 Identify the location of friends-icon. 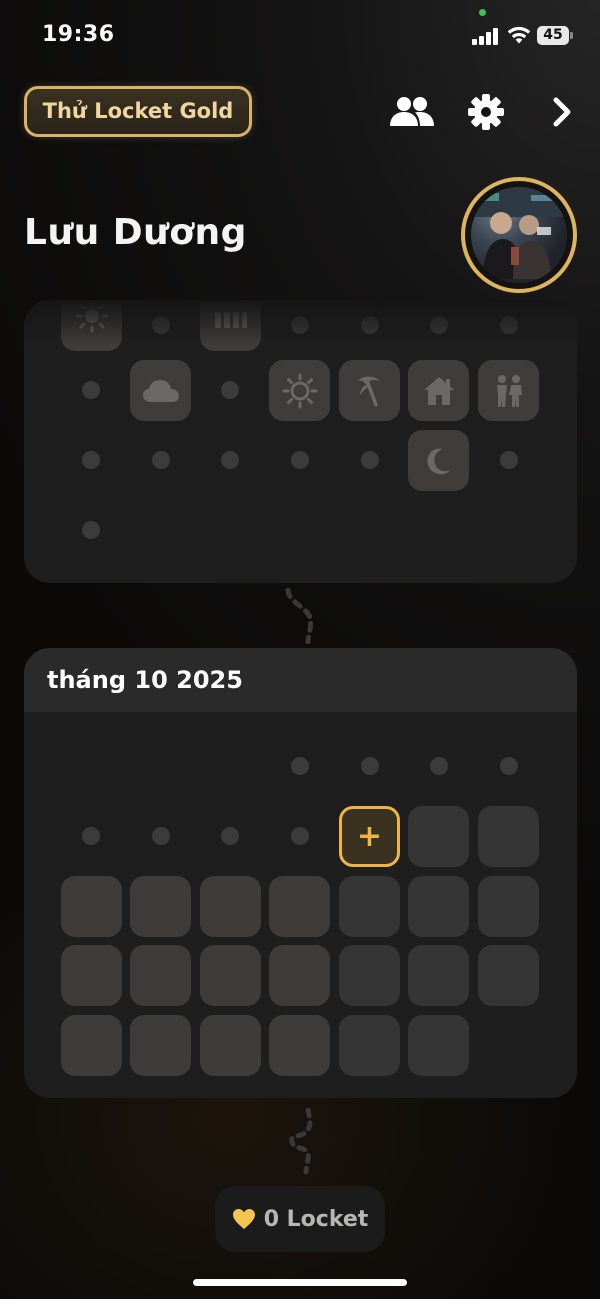
(412, 112).